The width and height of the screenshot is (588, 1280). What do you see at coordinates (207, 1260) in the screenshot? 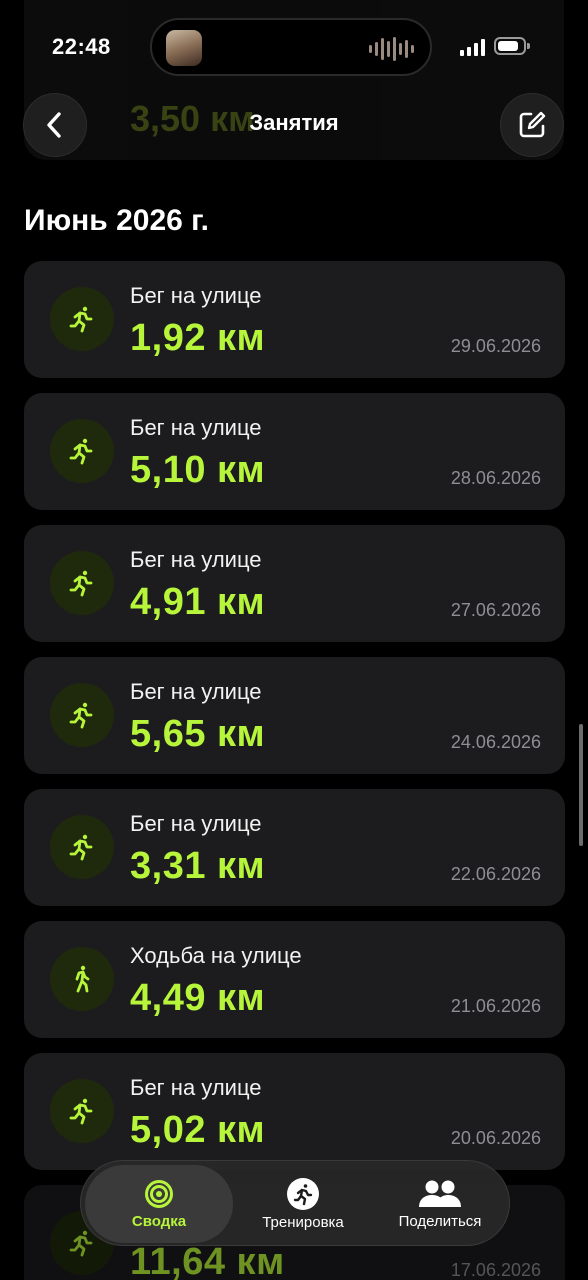
I see `activity-distance: 11,64 км` at bounding box center [207, 1260].